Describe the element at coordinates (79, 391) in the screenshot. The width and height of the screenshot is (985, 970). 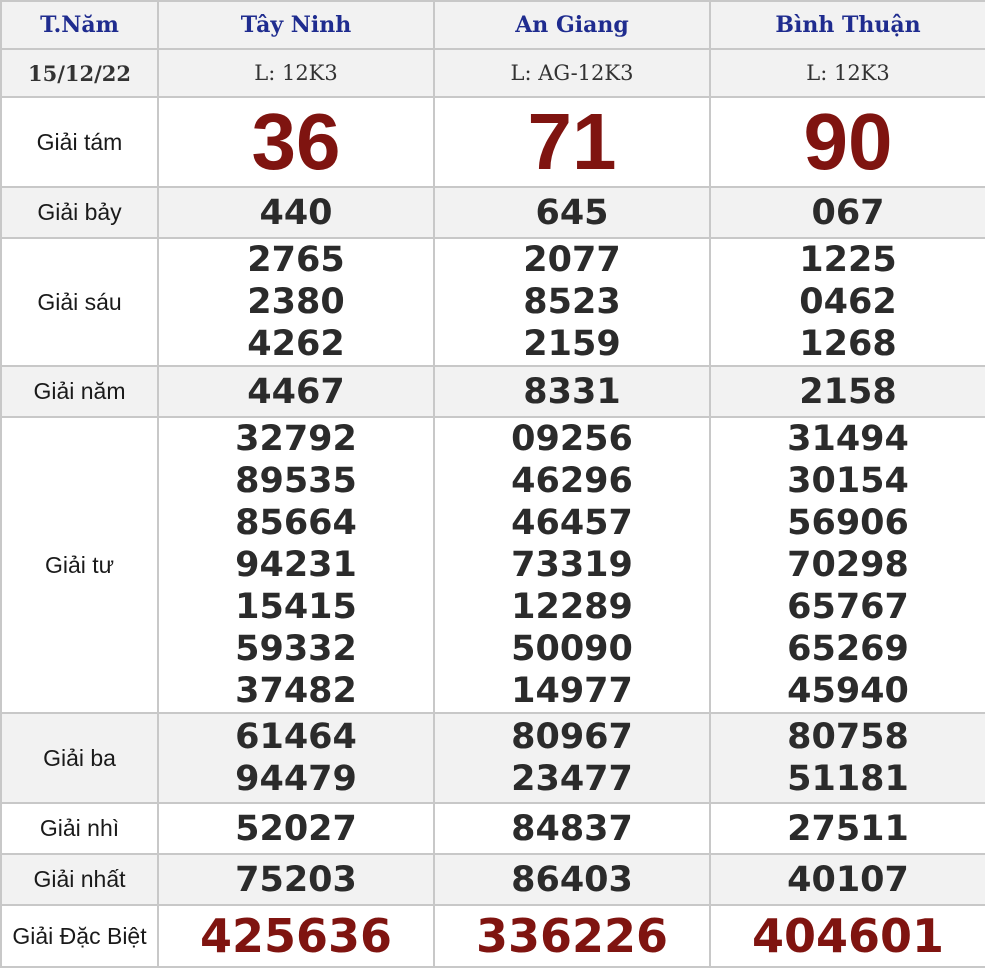
I see `prize-label: Giải năm` at that location.